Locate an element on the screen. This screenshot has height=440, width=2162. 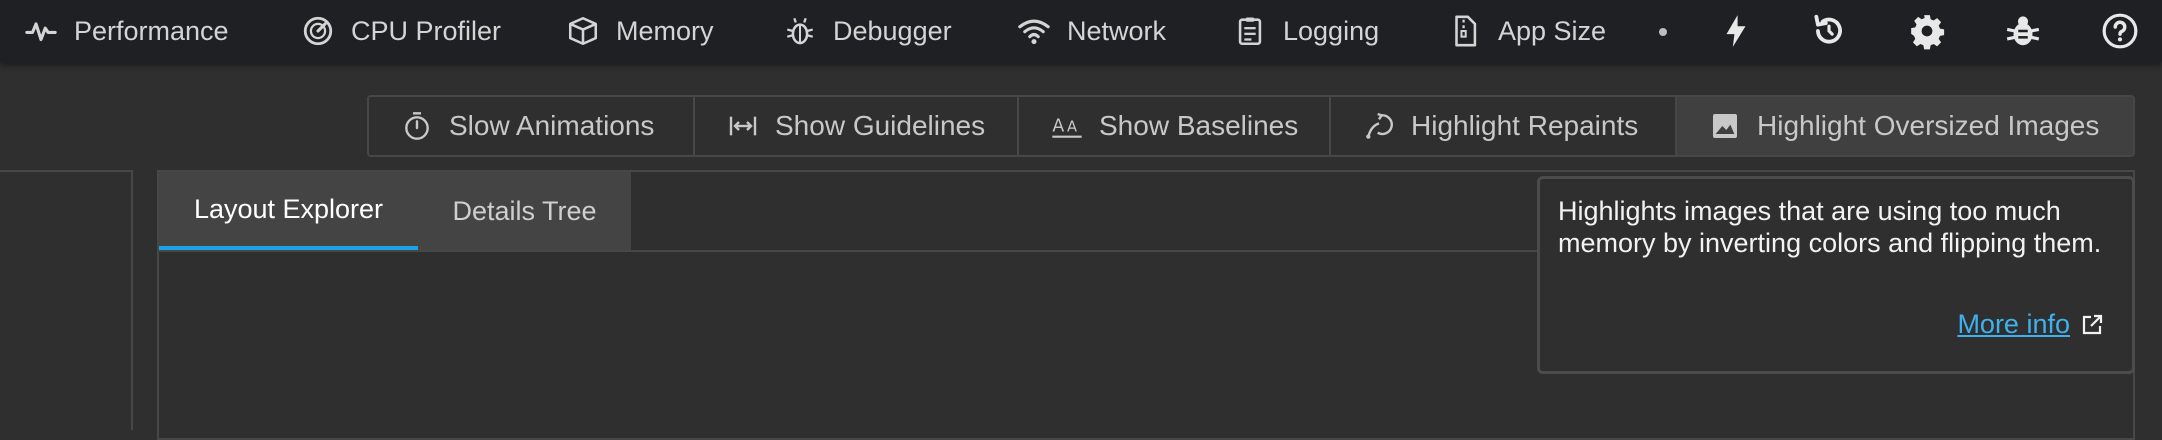
nav-tab-label: Memory is located at coordinates (665, 30).